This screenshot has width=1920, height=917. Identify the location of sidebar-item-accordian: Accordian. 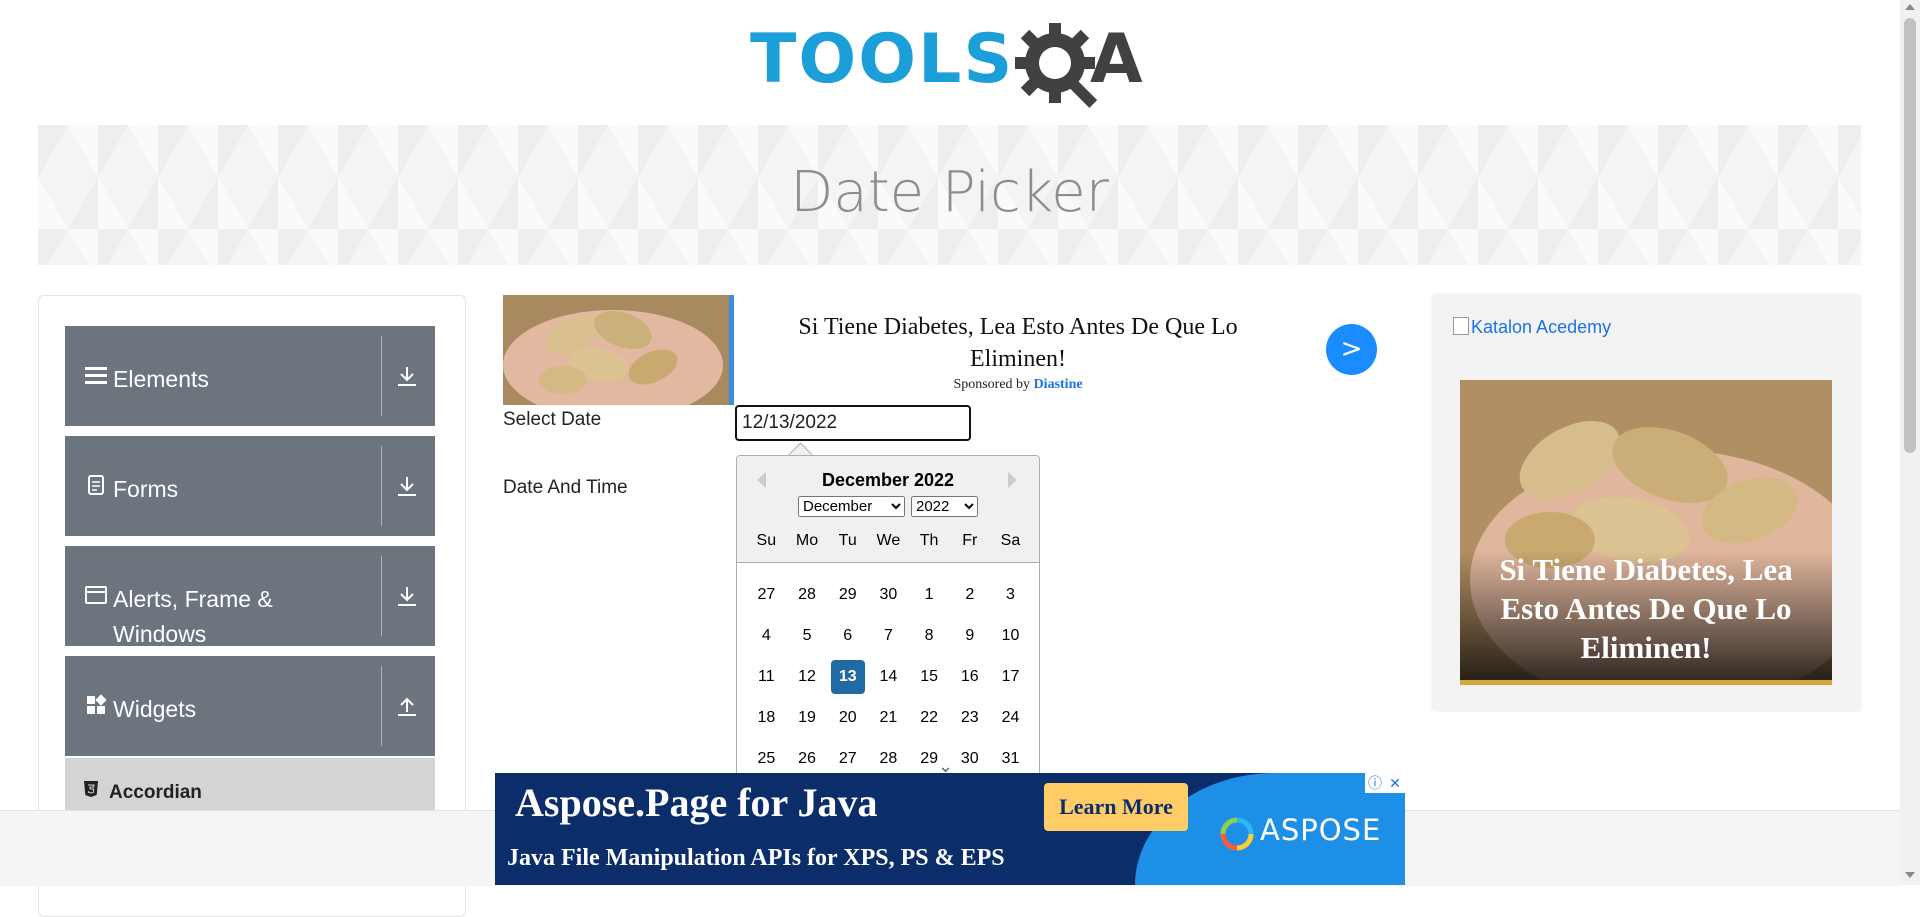
(250, 788).